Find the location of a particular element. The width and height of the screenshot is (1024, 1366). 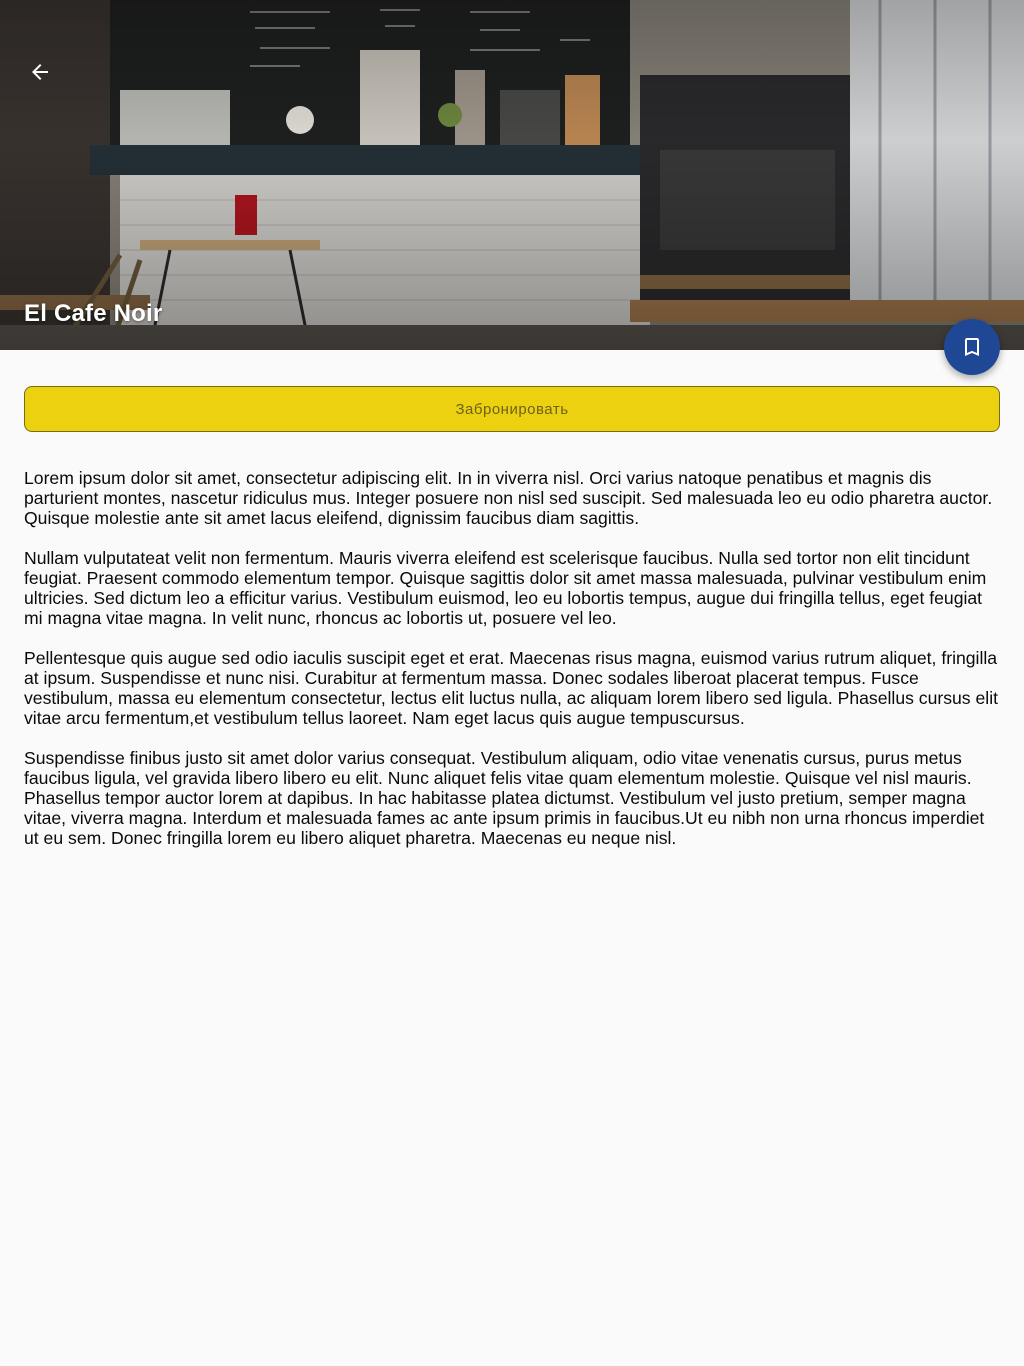

bookmark-icon is located at coordinates (972, 347).